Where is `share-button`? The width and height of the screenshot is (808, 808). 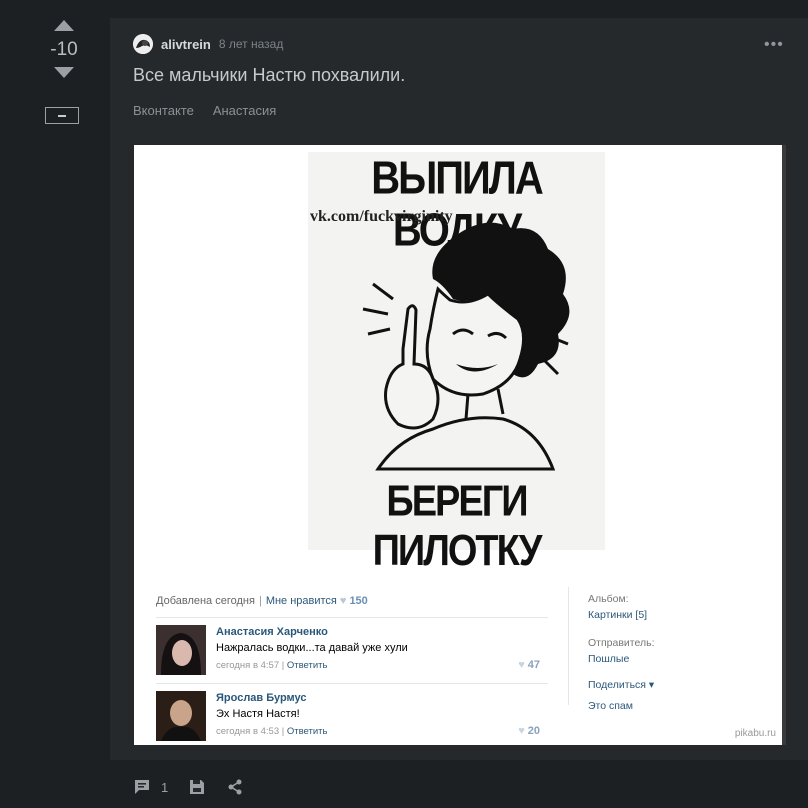
share-button is located at coordinates (235, 787).